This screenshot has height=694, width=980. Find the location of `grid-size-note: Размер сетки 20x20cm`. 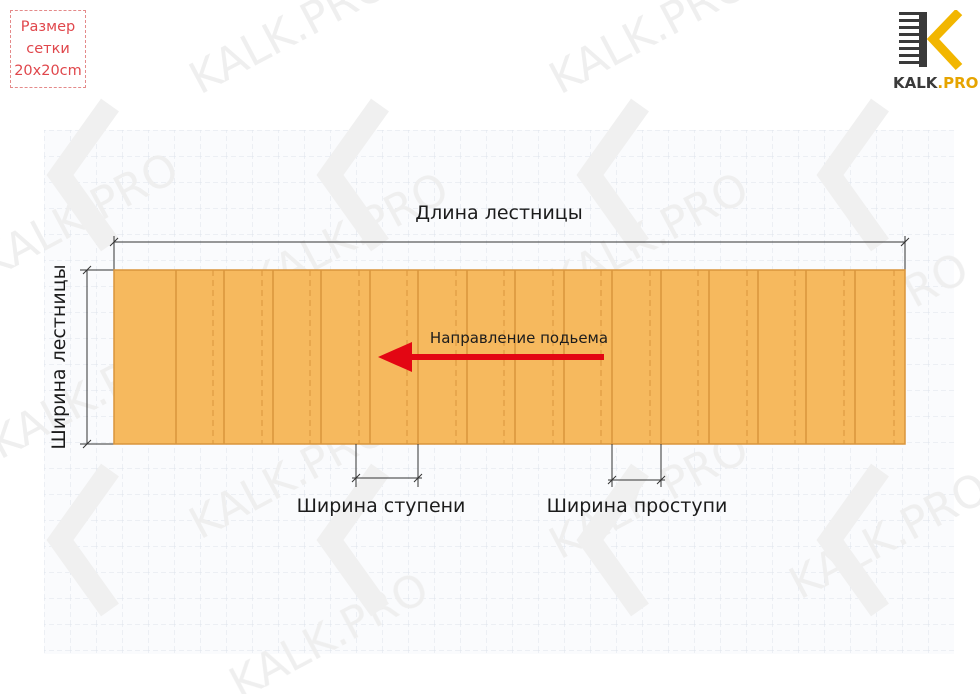

grid-size-note: Размер сетки 20x20cm is located at coordinates (48, 49).